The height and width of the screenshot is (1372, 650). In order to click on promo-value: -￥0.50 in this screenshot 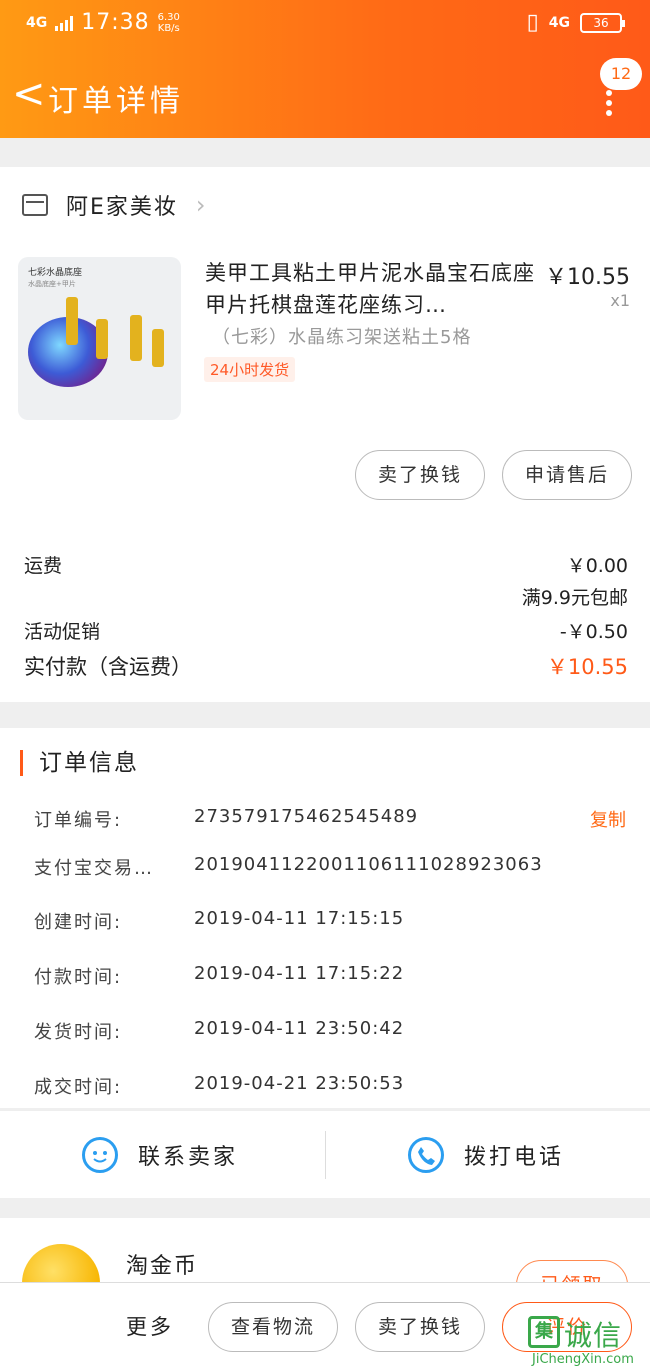, I will do `click(593, 632)`.